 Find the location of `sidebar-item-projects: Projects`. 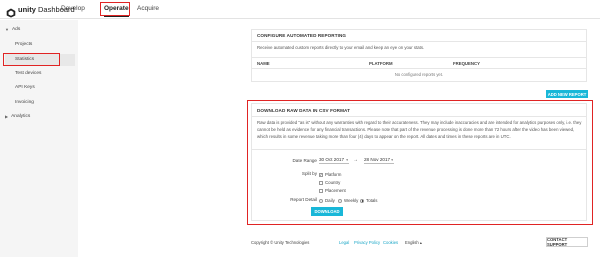

sidebar-item-projects: Projects is located at coordinates (23, 44).